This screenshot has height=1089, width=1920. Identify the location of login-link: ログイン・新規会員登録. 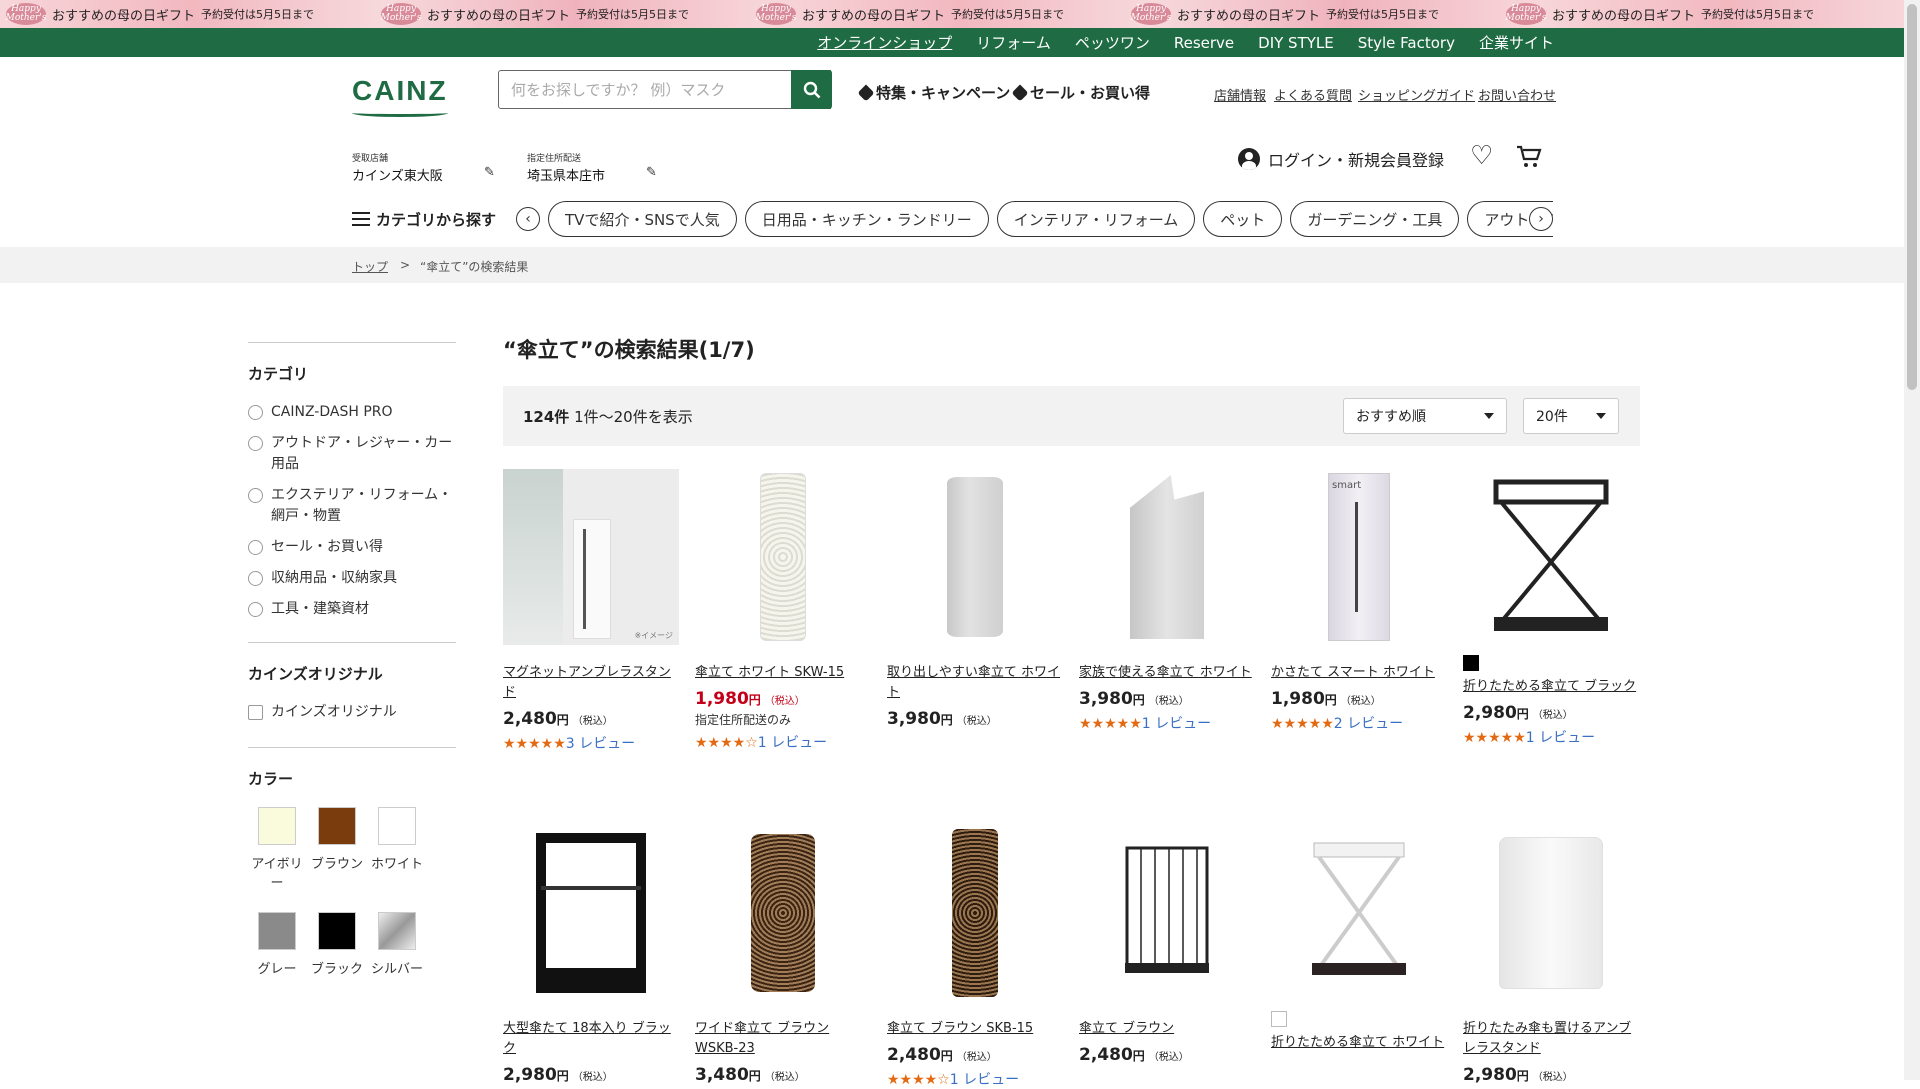
(1341, 159).